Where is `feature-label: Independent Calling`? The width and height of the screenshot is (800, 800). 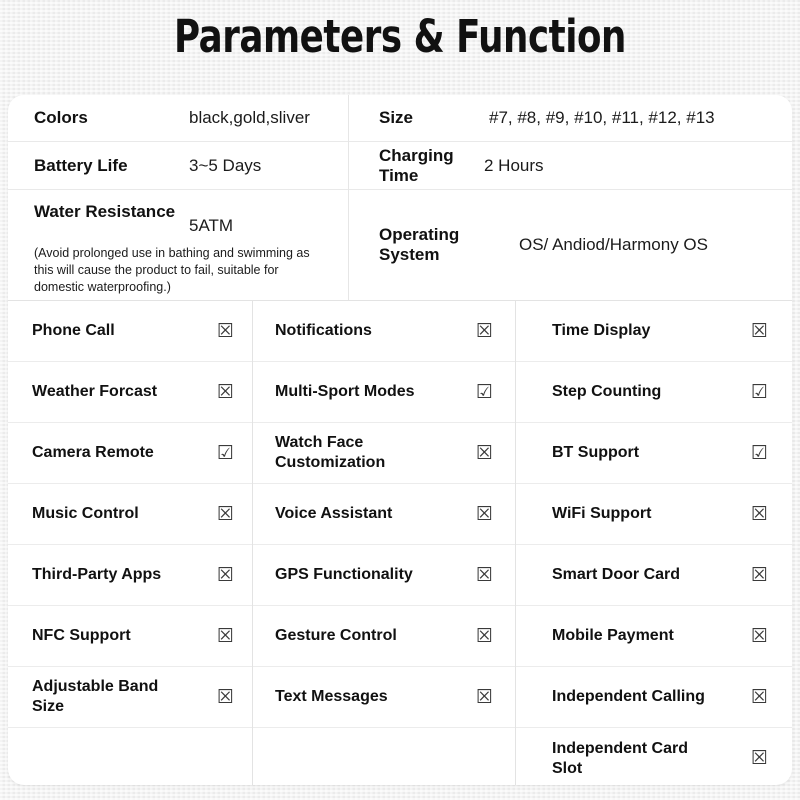 feature-label: Independent Calling is located at coordinates (628, 696).